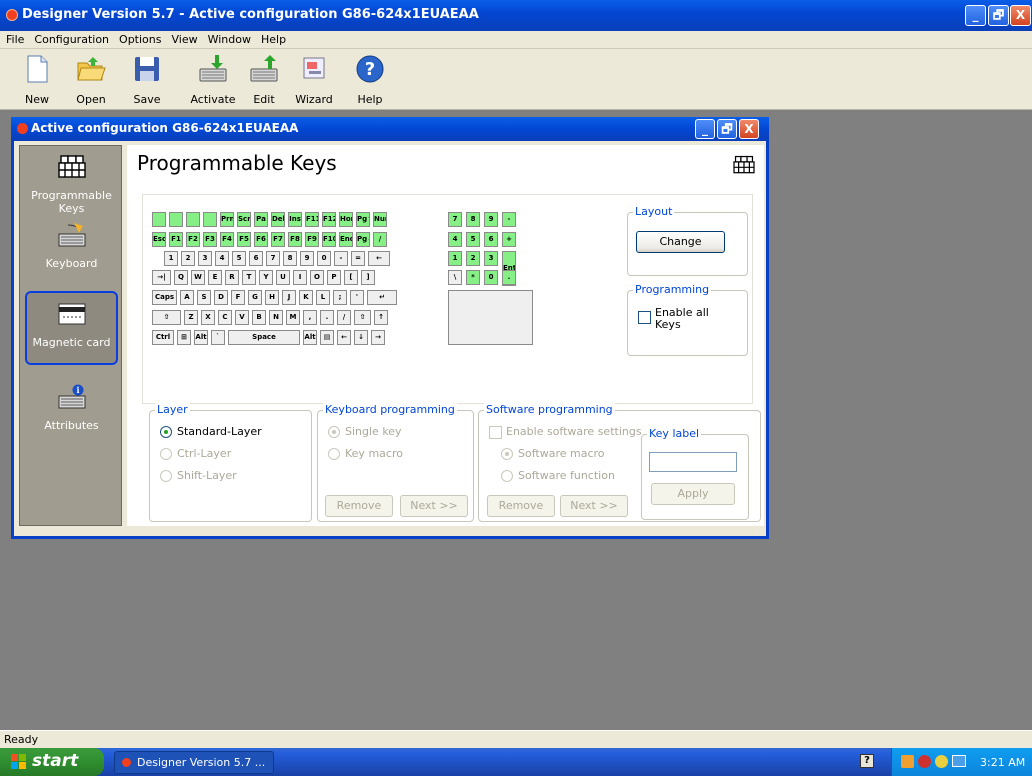 This screenshot has height=776, width=1032. I want to click on key-F9: F9, so click(312, 239).